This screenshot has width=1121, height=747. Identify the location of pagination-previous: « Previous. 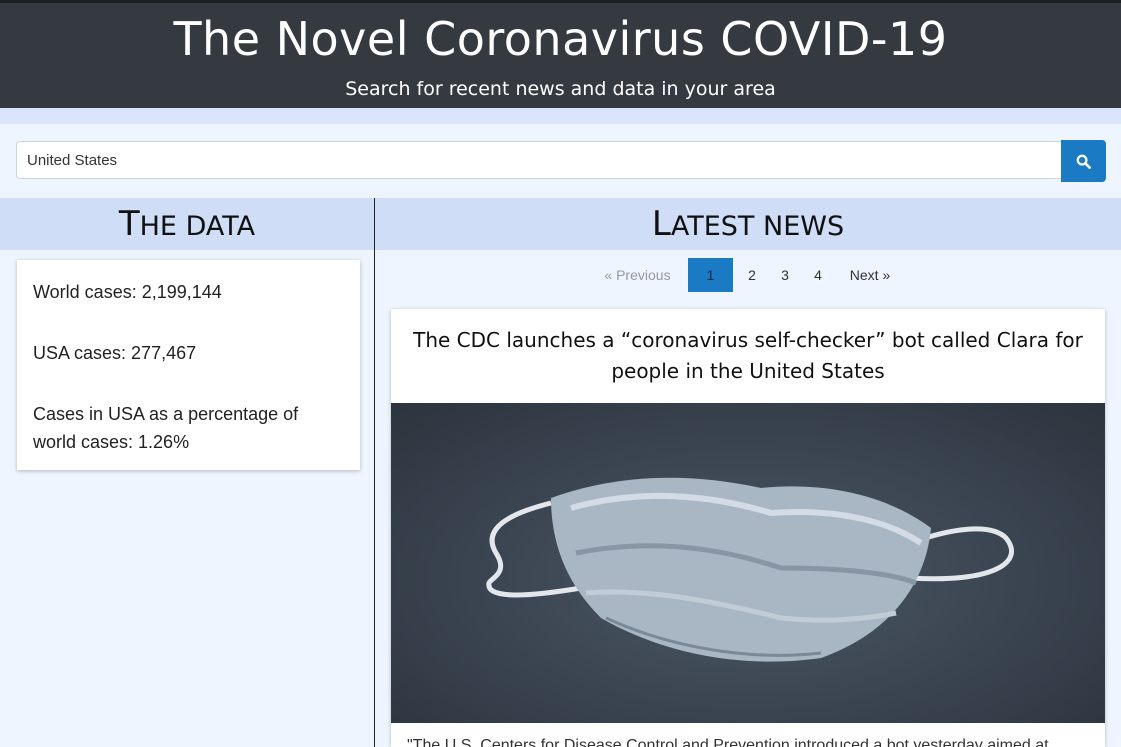
(637, 275).